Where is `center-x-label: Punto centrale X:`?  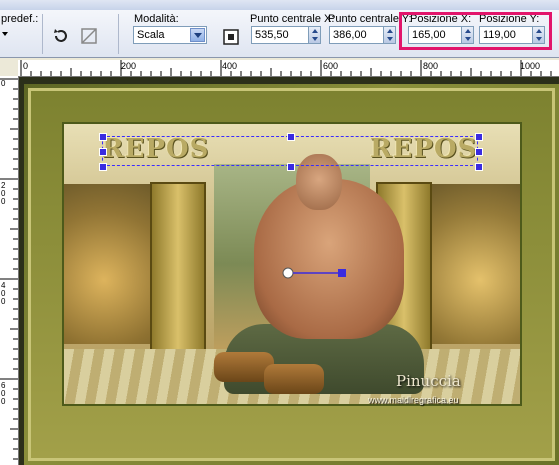 center-x-label: Punto centrale X: is located at coordinates (292, 19).